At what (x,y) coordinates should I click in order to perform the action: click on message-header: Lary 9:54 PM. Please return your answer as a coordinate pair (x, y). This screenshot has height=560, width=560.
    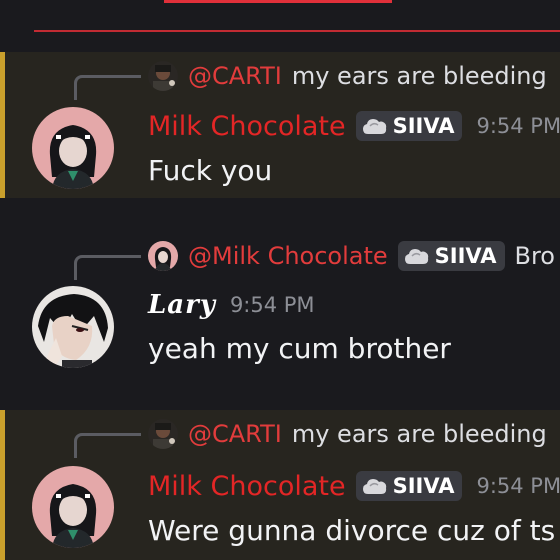
    Looking at the image, I should click on (231, 305).